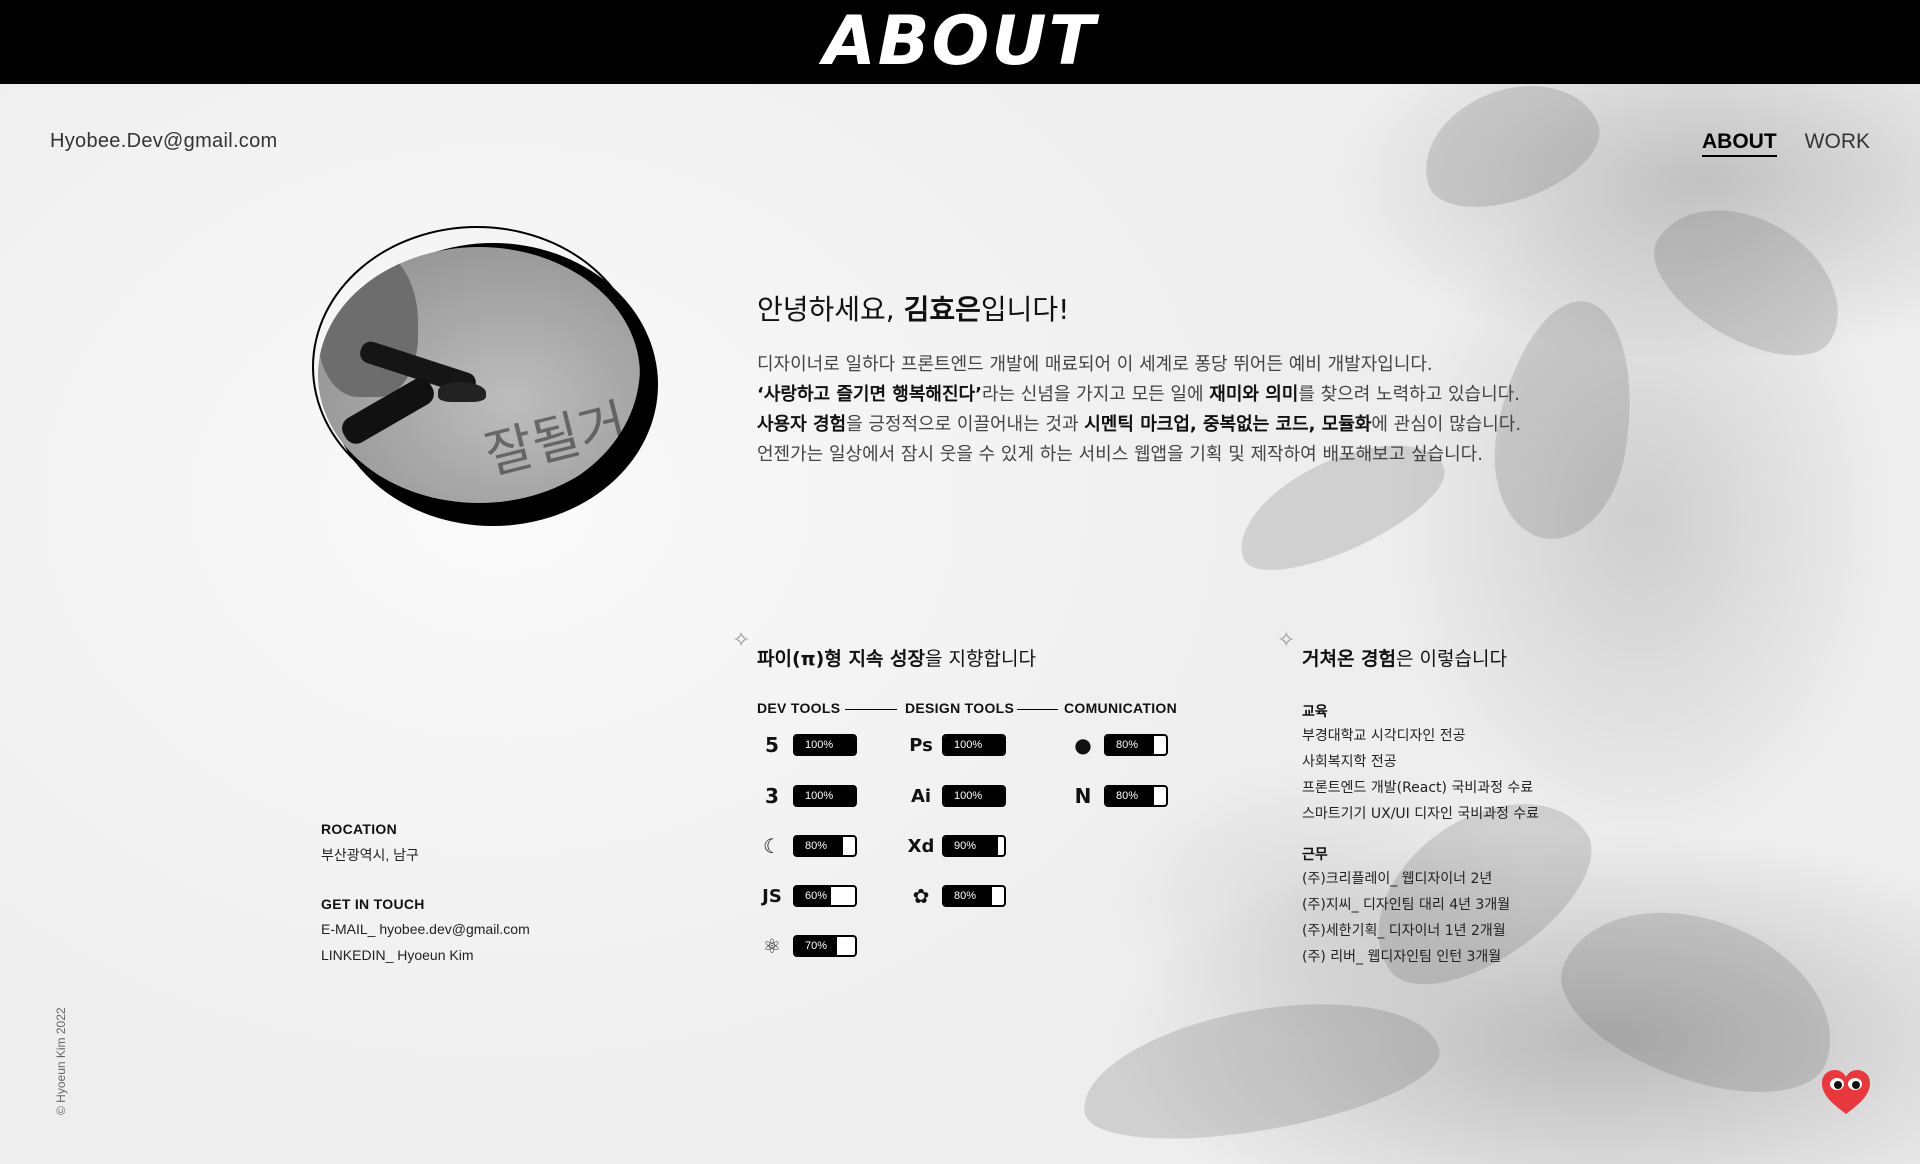  What do you see at coordinates (61, 1061) in the screenshot?
I see `copyright: © Hyoeun Kim 2022` at bounding box center [61, 1061].